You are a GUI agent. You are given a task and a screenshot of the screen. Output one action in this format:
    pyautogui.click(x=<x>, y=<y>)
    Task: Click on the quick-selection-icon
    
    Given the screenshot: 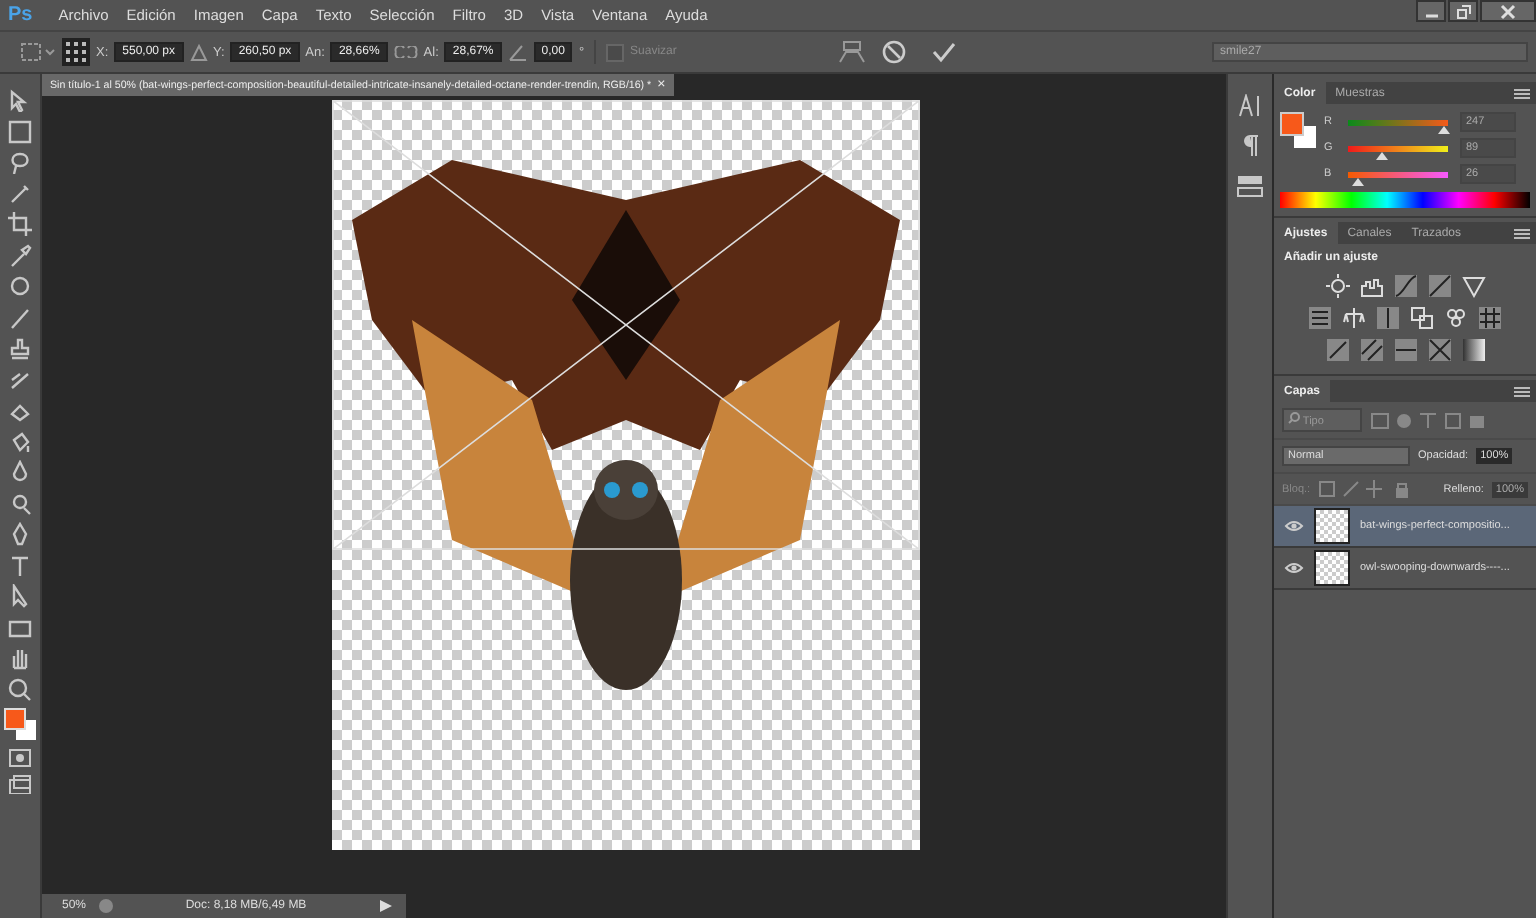 What is the action you would take?
    pyautogui.click(x=20, y=193)
    